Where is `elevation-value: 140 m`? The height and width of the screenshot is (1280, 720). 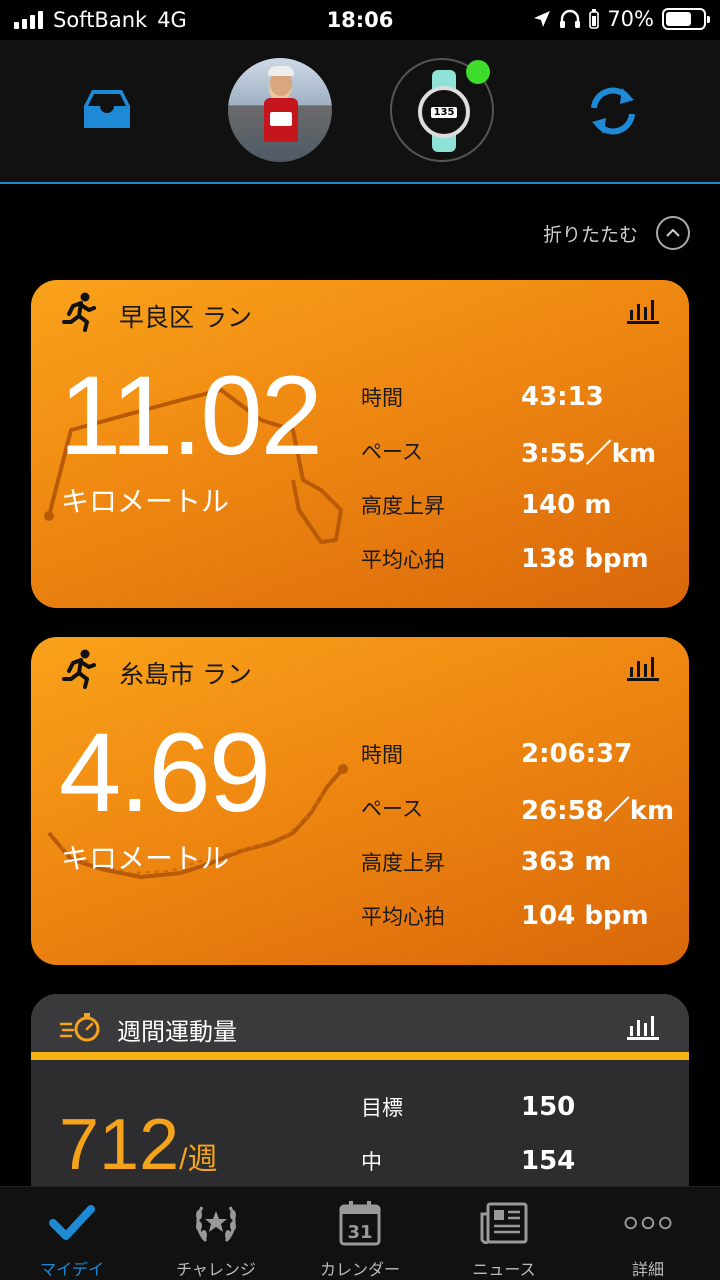 elevation-value: 140 m is located at coordinates (566, 505).